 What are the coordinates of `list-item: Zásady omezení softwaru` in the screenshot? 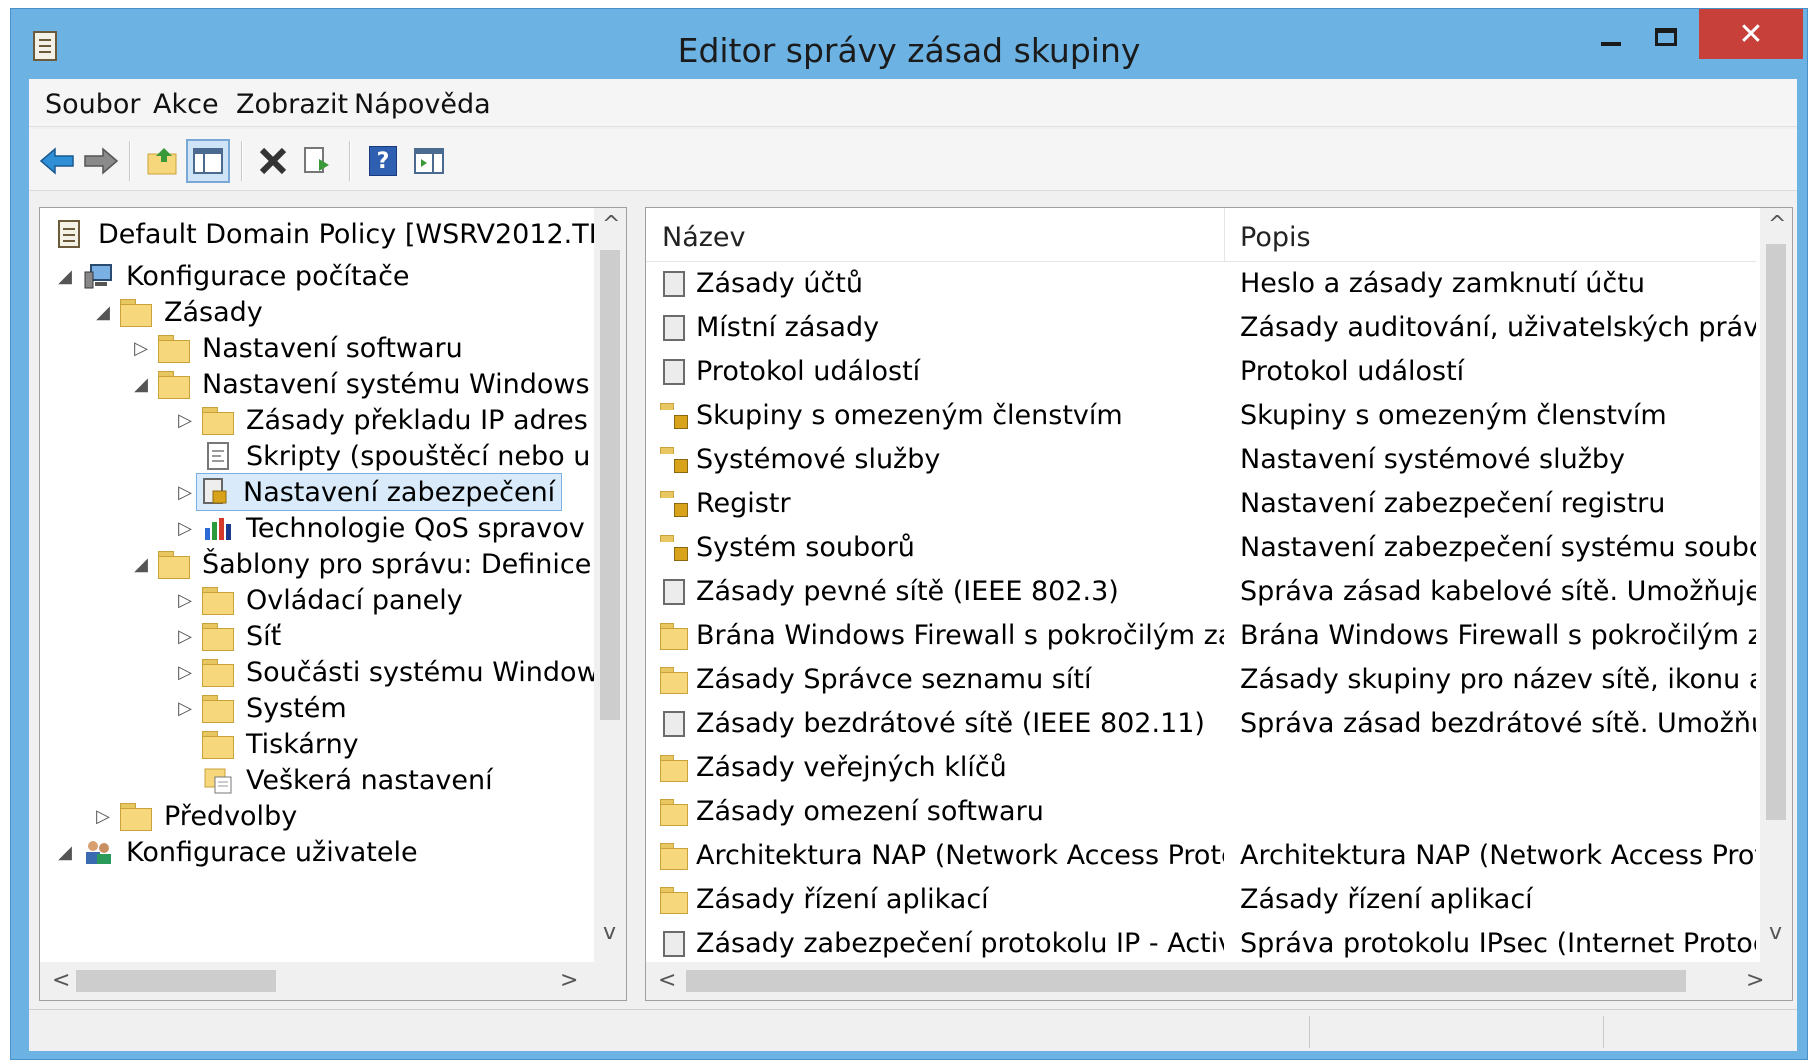 It's located at (1201, 812).